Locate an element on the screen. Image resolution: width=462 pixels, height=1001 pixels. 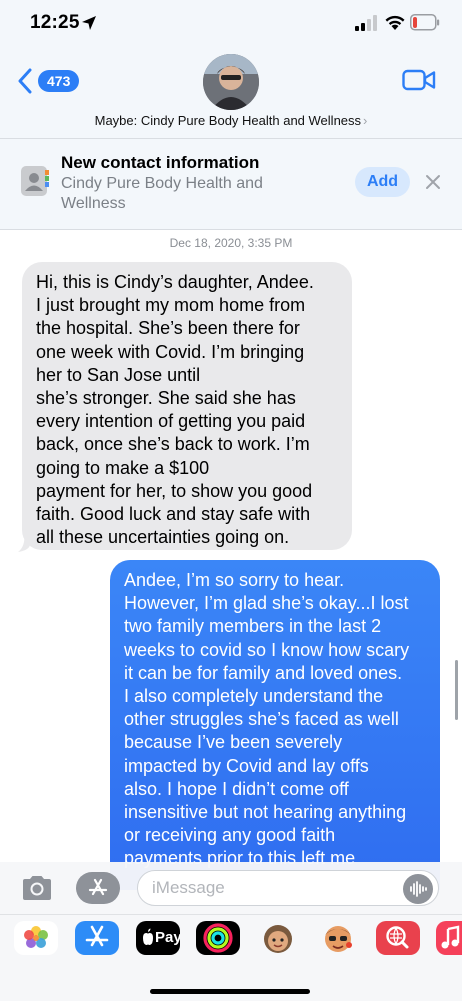
close-icon is located at coordinates (433, 182).